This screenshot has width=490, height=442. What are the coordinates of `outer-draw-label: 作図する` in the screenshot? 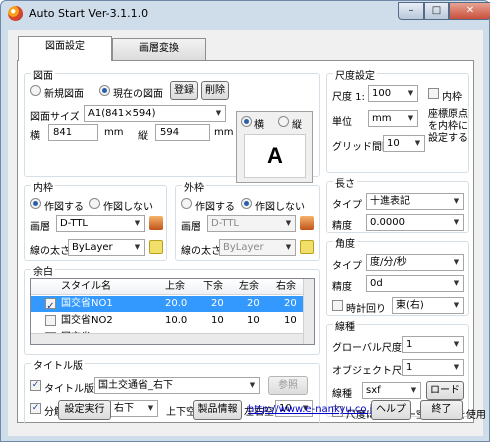 It's located at (215, 207).